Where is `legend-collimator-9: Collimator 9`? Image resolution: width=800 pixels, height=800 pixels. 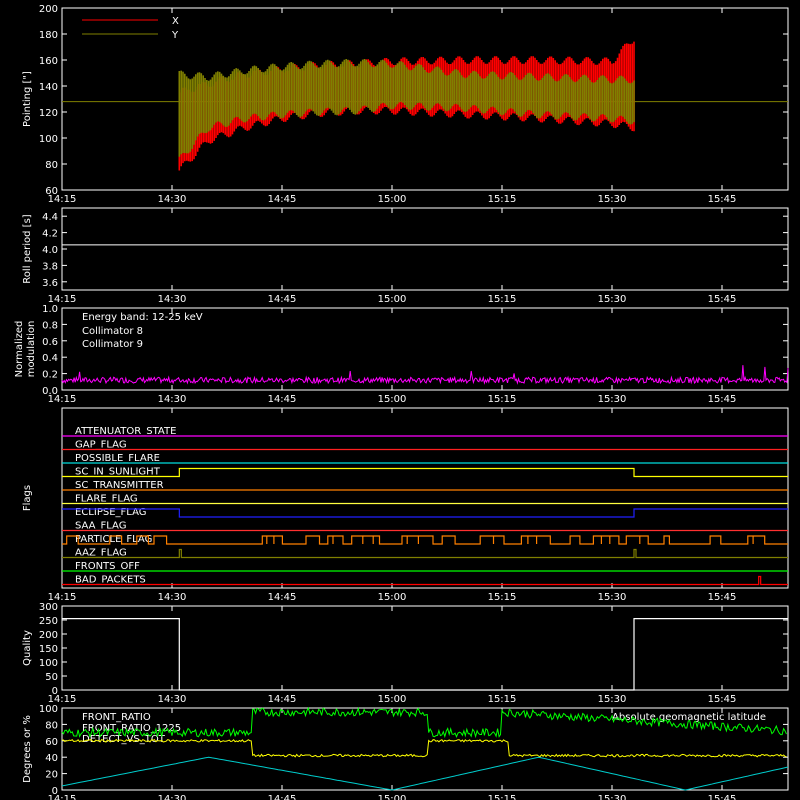
legend-collimator-9: Collimator 9 is located at coordinates (112, 344).